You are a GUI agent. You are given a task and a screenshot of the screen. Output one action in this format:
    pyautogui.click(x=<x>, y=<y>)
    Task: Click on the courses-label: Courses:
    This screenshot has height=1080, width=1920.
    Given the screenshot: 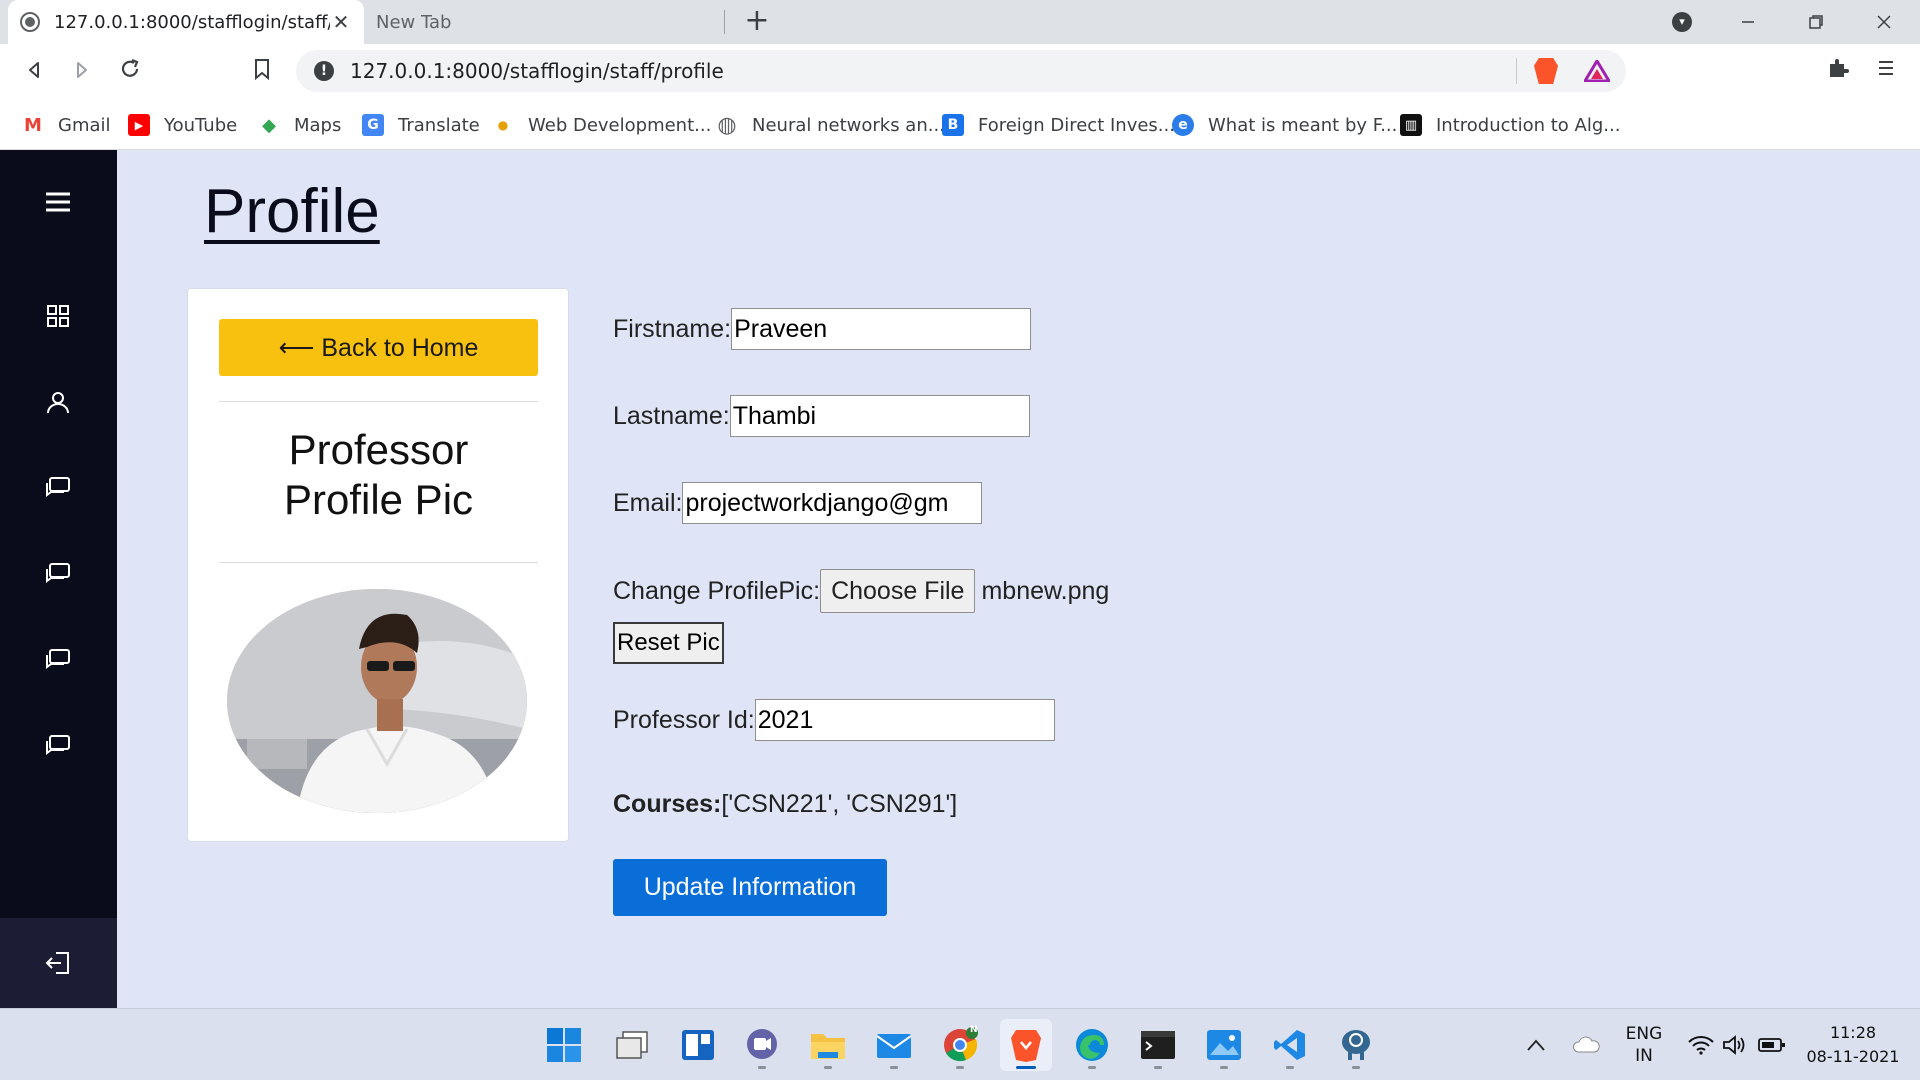 What is the action you would take?
    pyautogui.click(x=667, y=804)
    